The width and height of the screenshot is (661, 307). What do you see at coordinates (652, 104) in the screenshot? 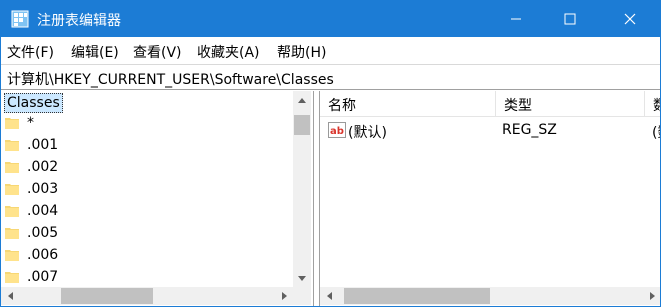
I see `column-header-data: 数` at bounding box center [652, 104].